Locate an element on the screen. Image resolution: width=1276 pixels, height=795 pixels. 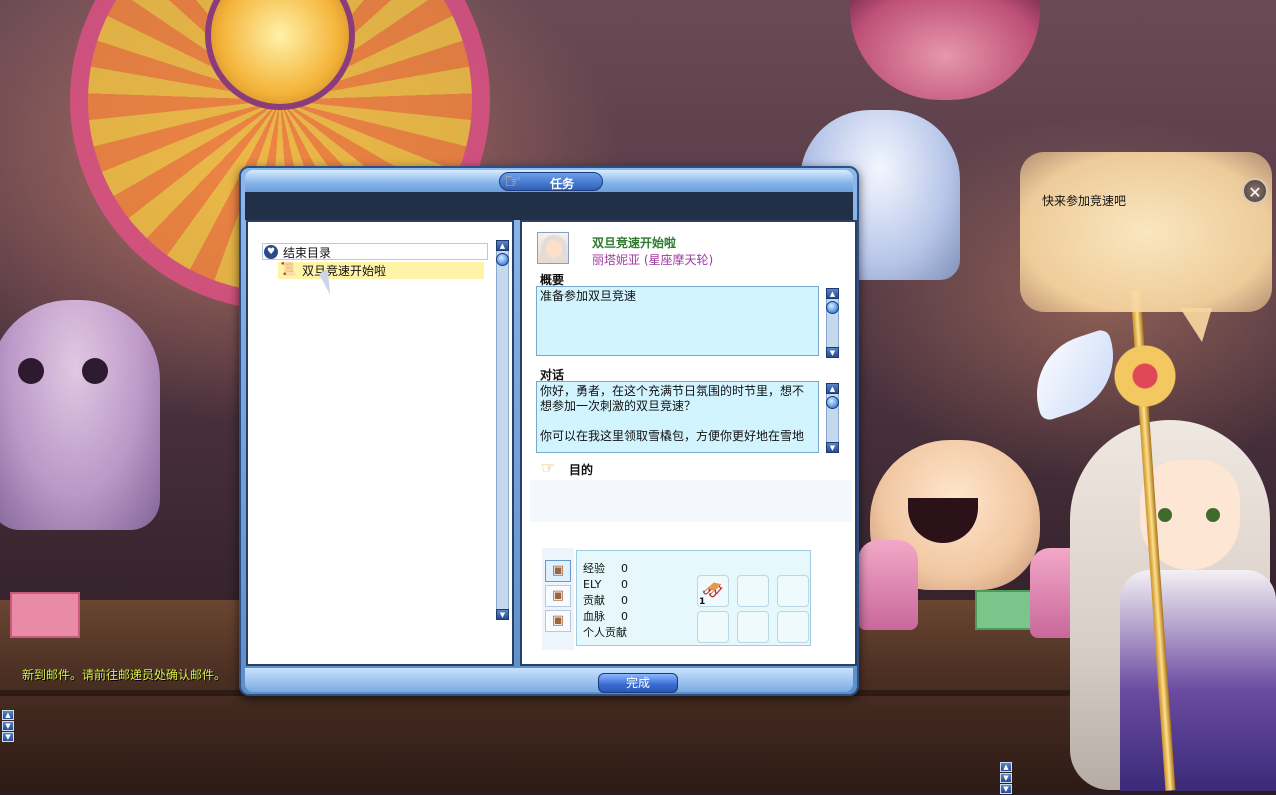
creature-mouth is located at coordinates (943, 520).